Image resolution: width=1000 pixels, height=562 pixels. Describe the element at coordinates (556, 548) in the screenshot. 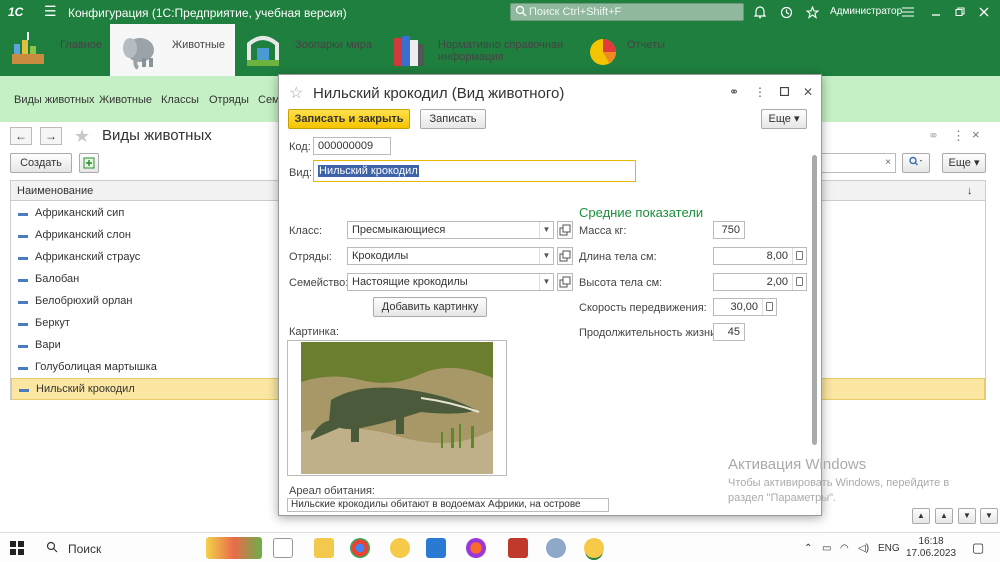

I see `paint-icon` at that location.